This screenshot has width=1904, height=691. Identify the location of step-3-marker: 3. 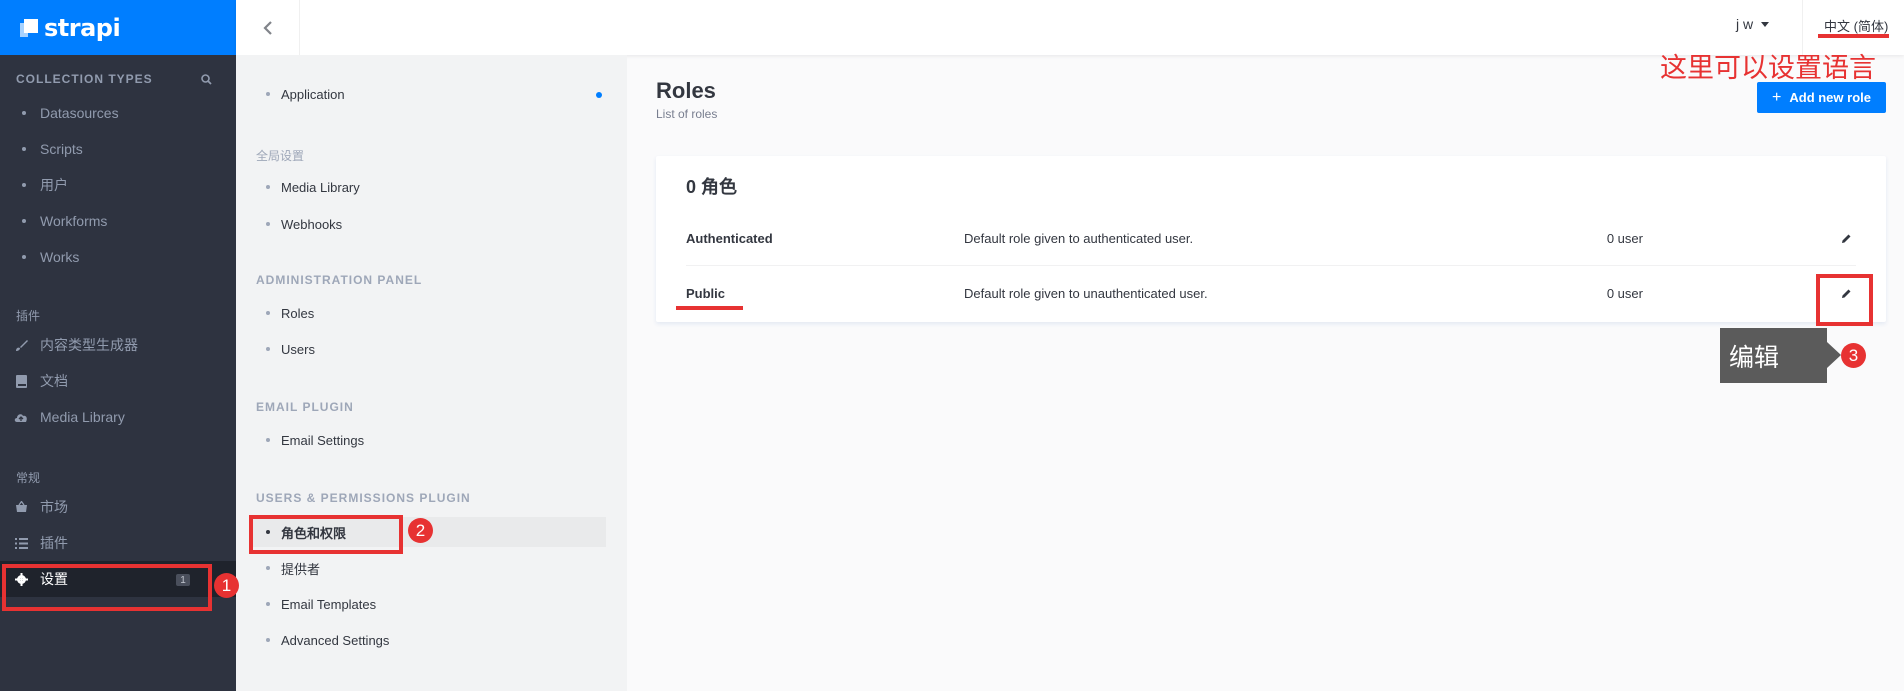
(1853, 355).